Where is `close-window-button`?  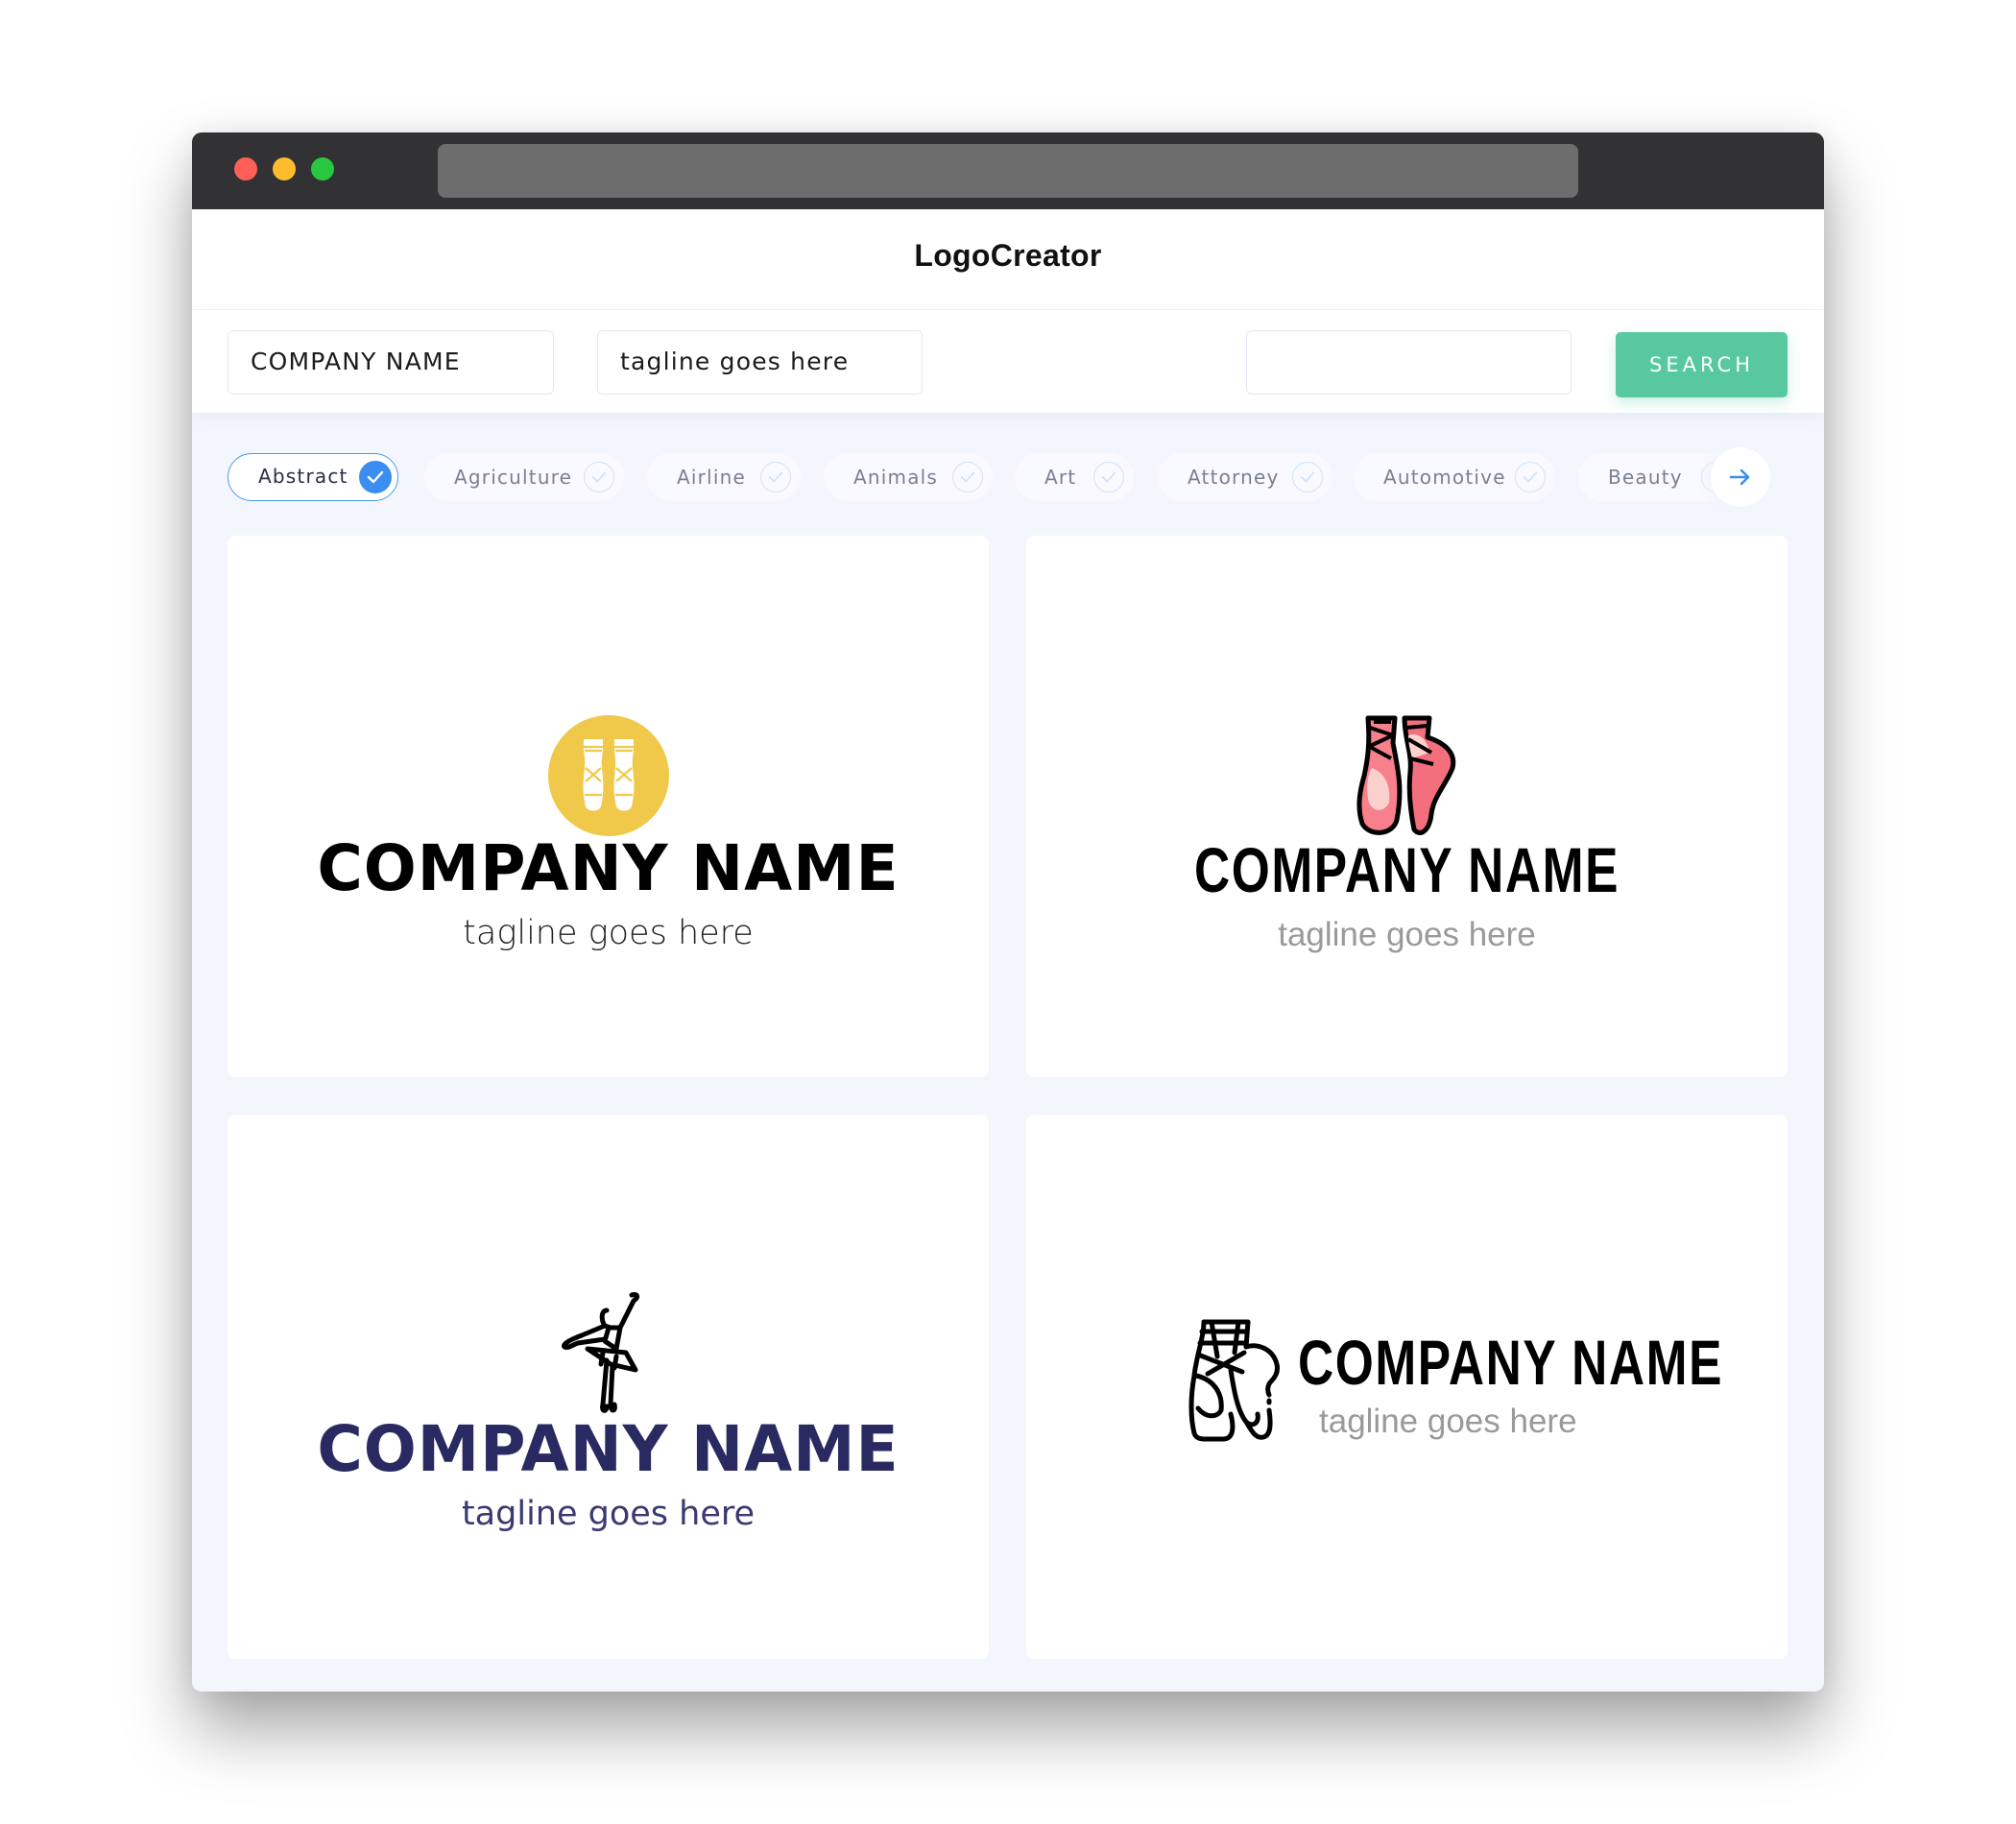
close-window-button is located at coordinates (245, 168).